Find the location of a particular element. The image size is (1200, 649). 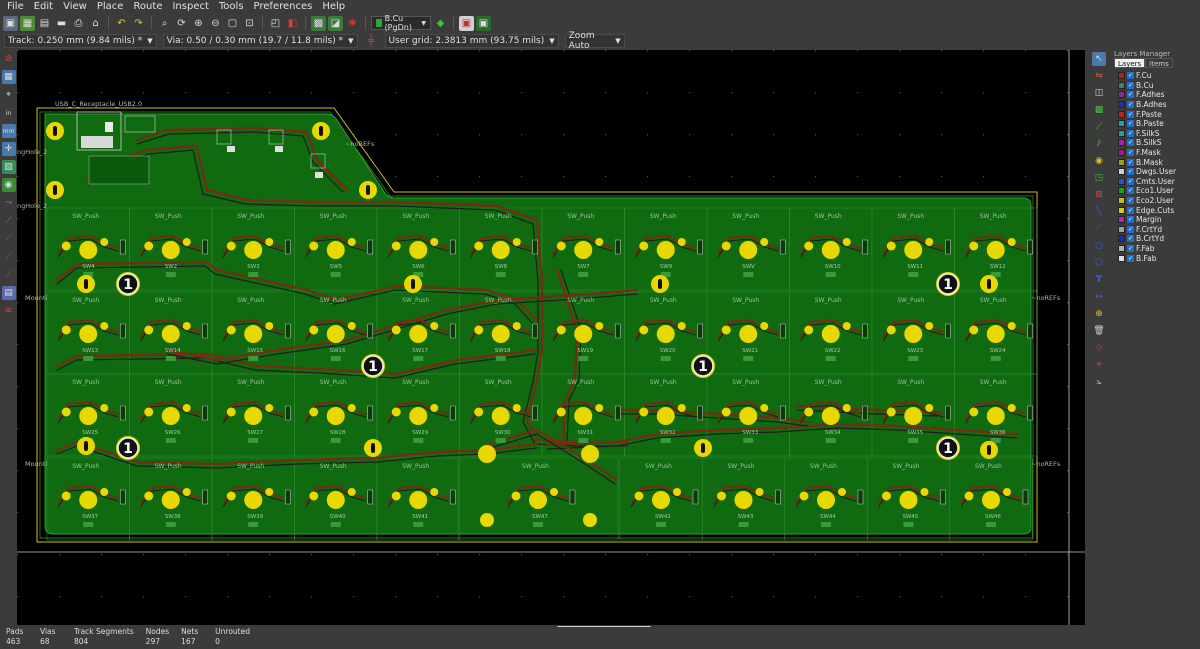

add-text-icon: T is located at coordinates (1099, 280).